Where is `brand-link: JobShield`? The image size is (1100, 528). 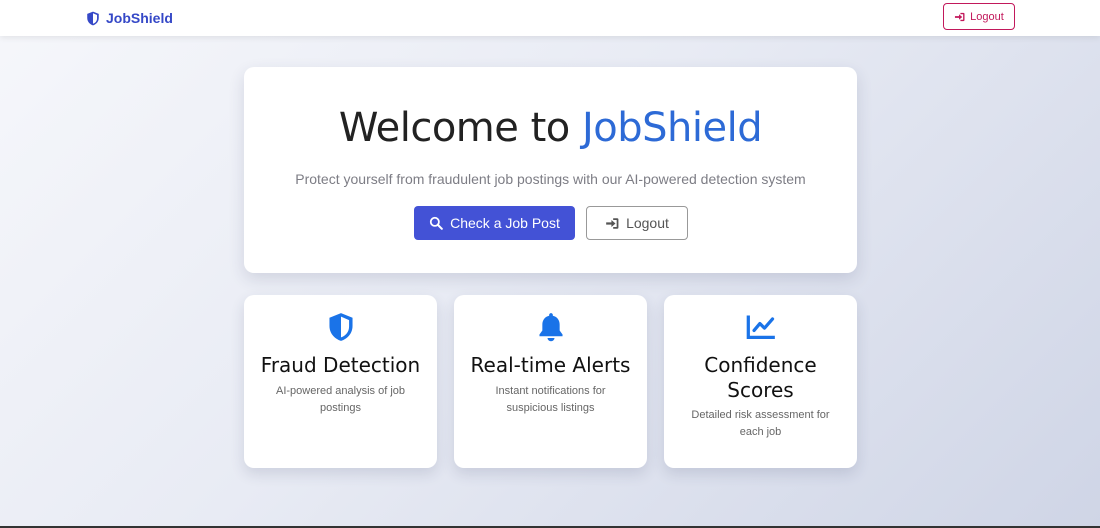 brand-link: JobShield is located at coordinates (129, 18).